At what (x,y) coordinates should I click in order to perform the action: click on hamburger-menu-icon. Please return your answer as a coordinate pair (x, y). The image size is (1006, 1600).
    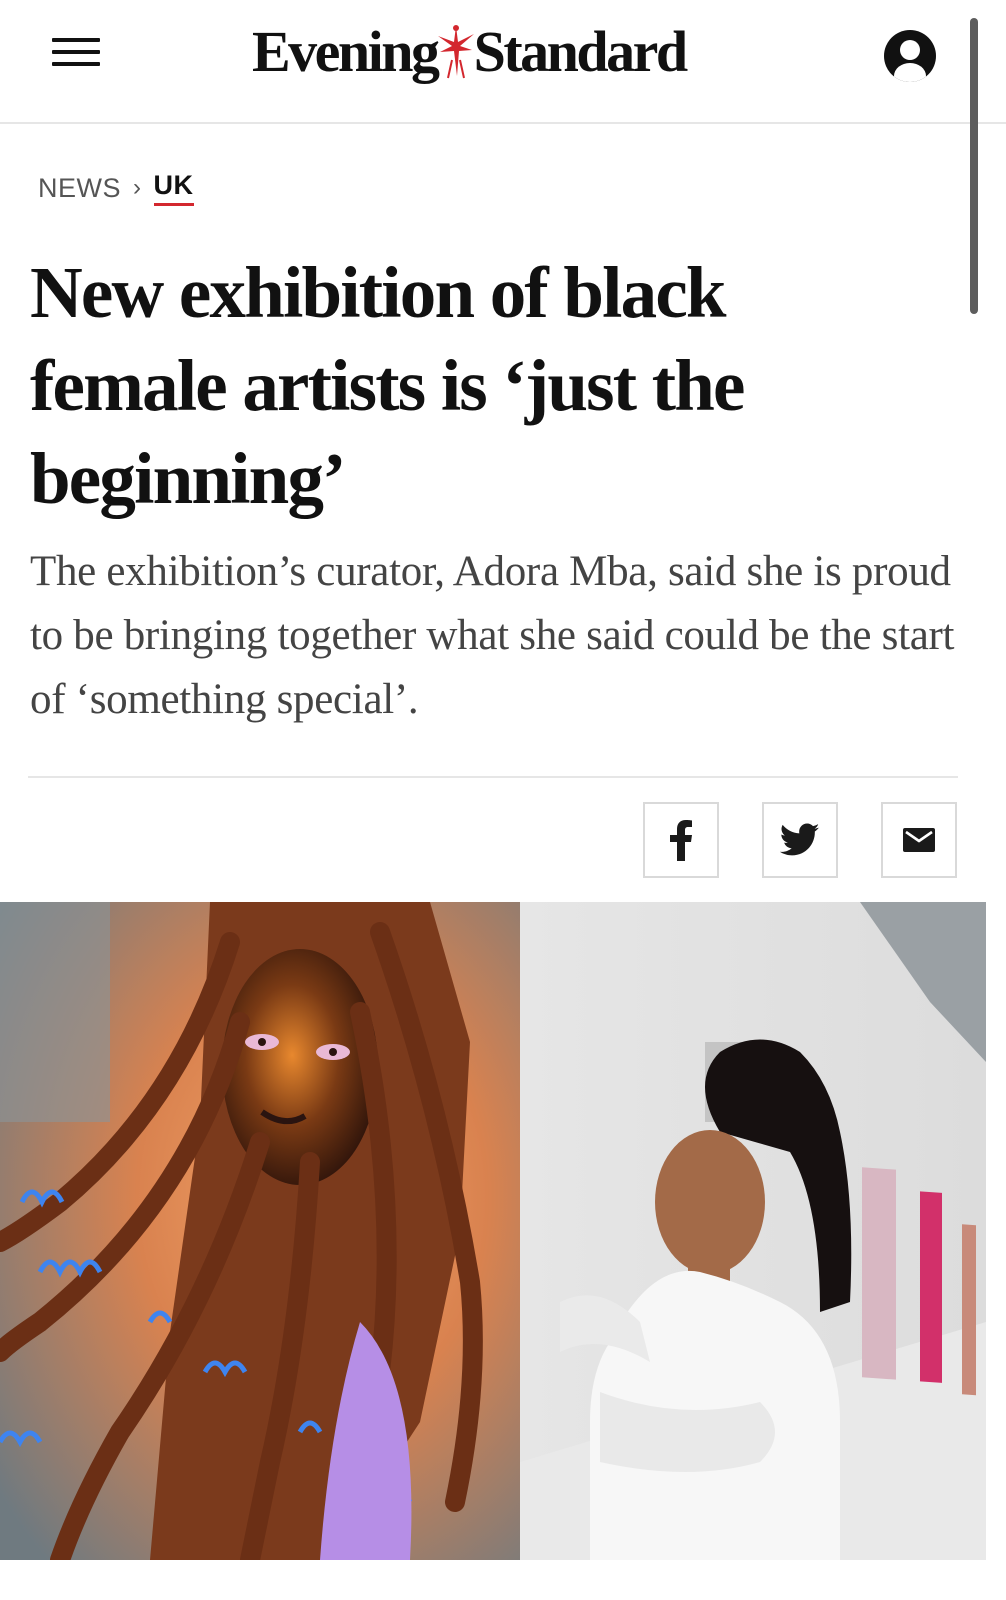
    Looking at the image, I should click on (76, 56).